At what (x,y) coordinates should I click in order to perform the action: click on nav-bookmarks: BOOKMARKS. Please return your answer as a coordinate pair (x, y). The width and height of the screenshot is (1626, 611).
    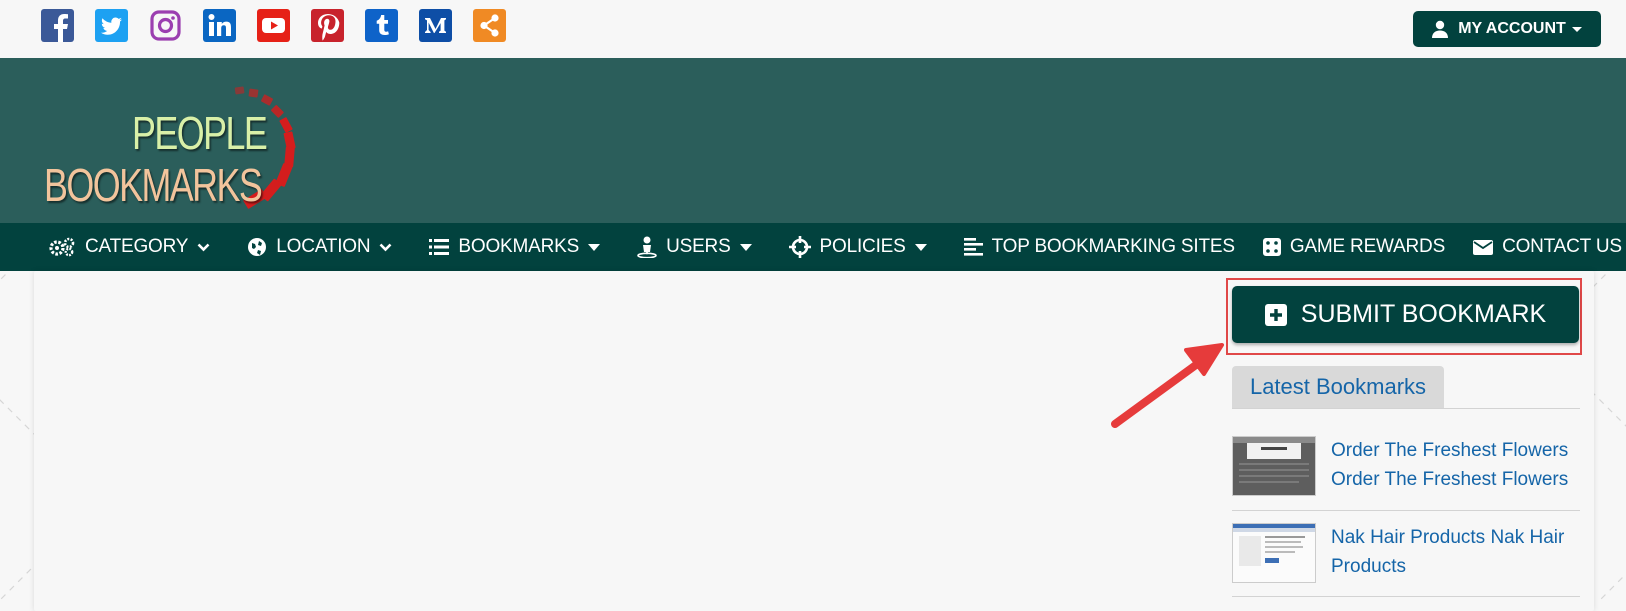
    Looking at the image, I should click on (519, 247).